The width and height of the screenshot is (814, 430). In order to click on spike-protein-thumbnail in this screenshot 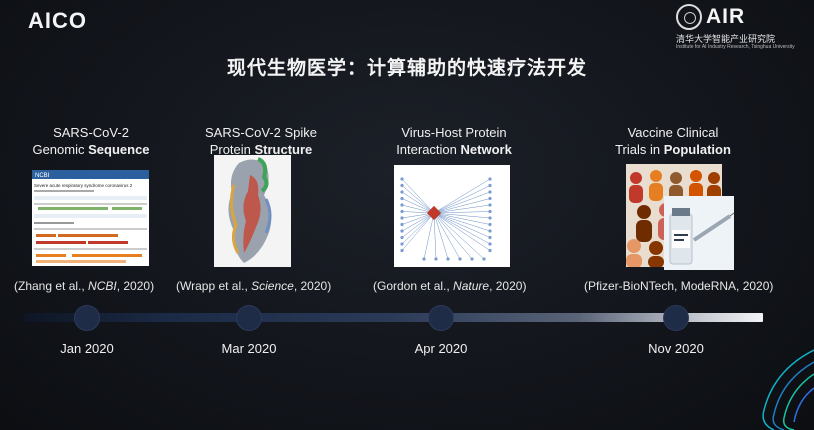, I will do `click(252, 211)`.